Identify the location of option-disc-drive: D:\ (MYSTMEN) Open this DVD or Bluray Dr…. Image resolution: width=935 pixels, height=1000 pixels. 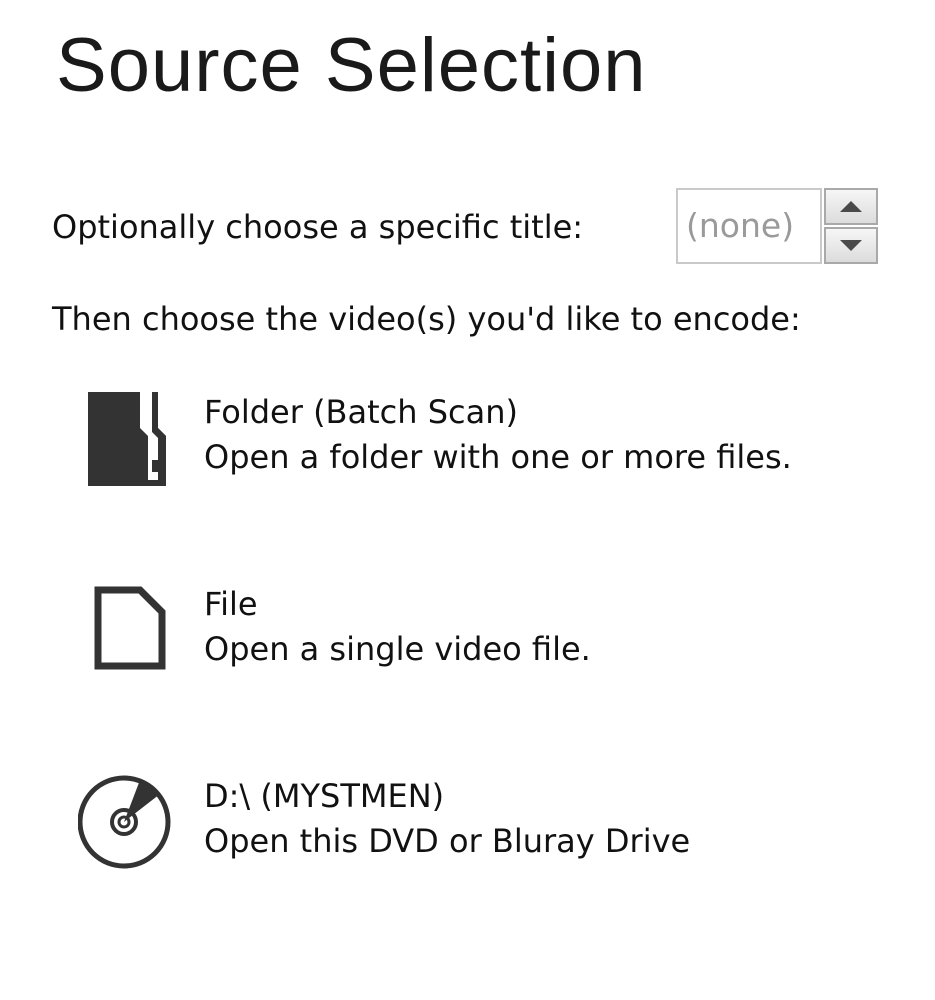
(477, 827).